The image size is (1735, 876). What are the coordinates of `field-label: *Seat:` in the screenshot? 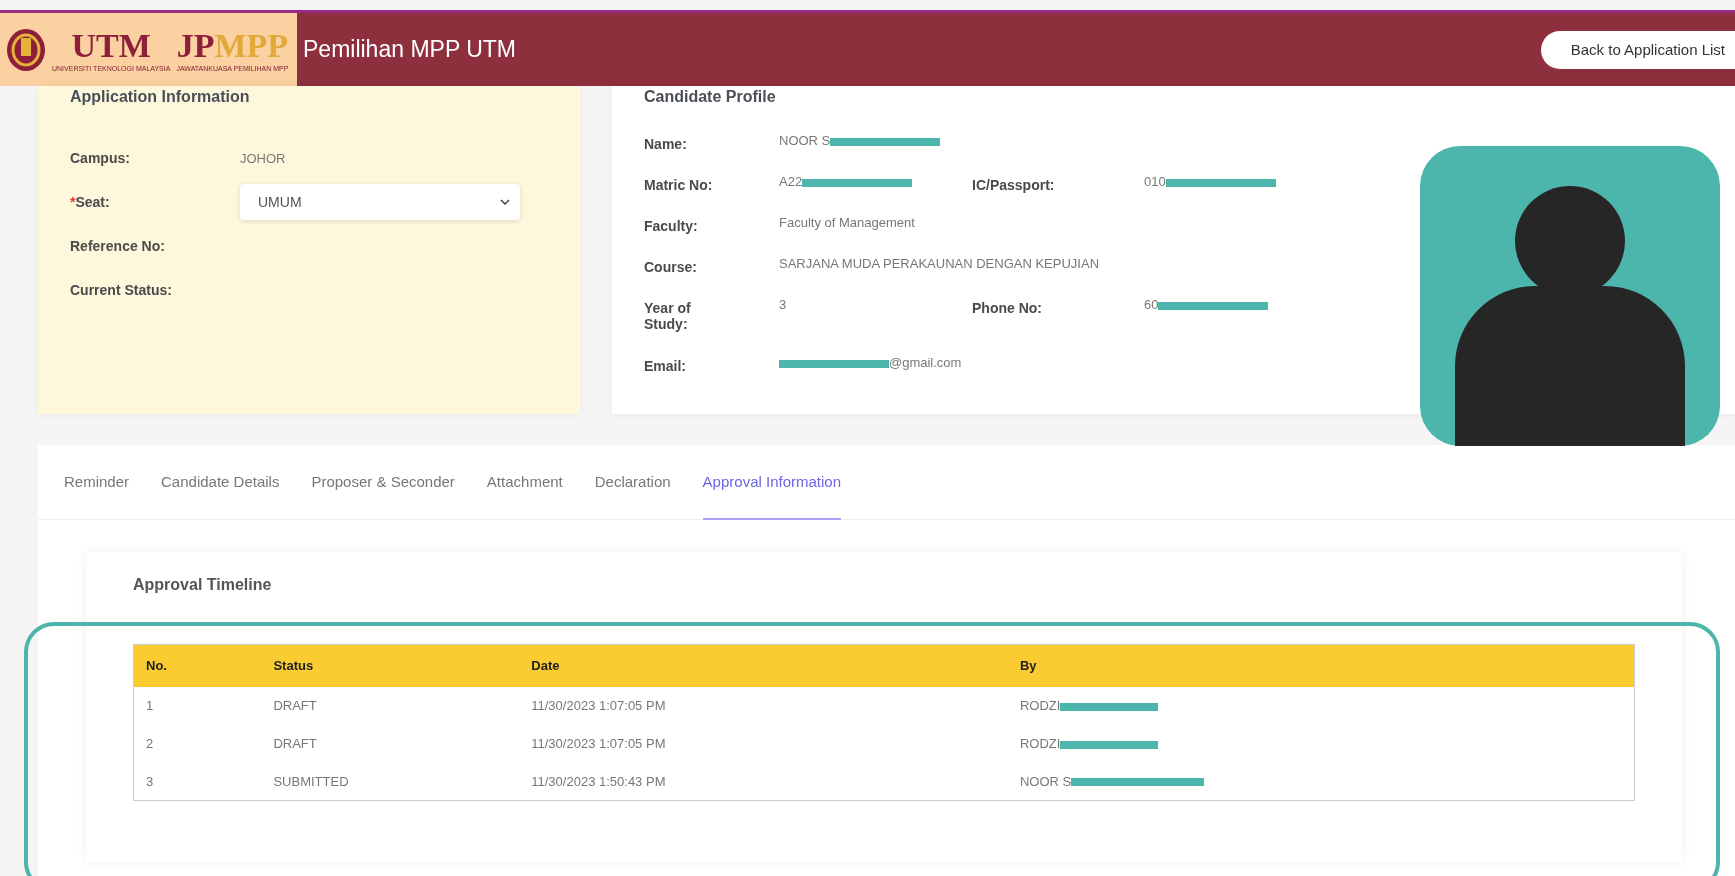 It's located at (90, 202).